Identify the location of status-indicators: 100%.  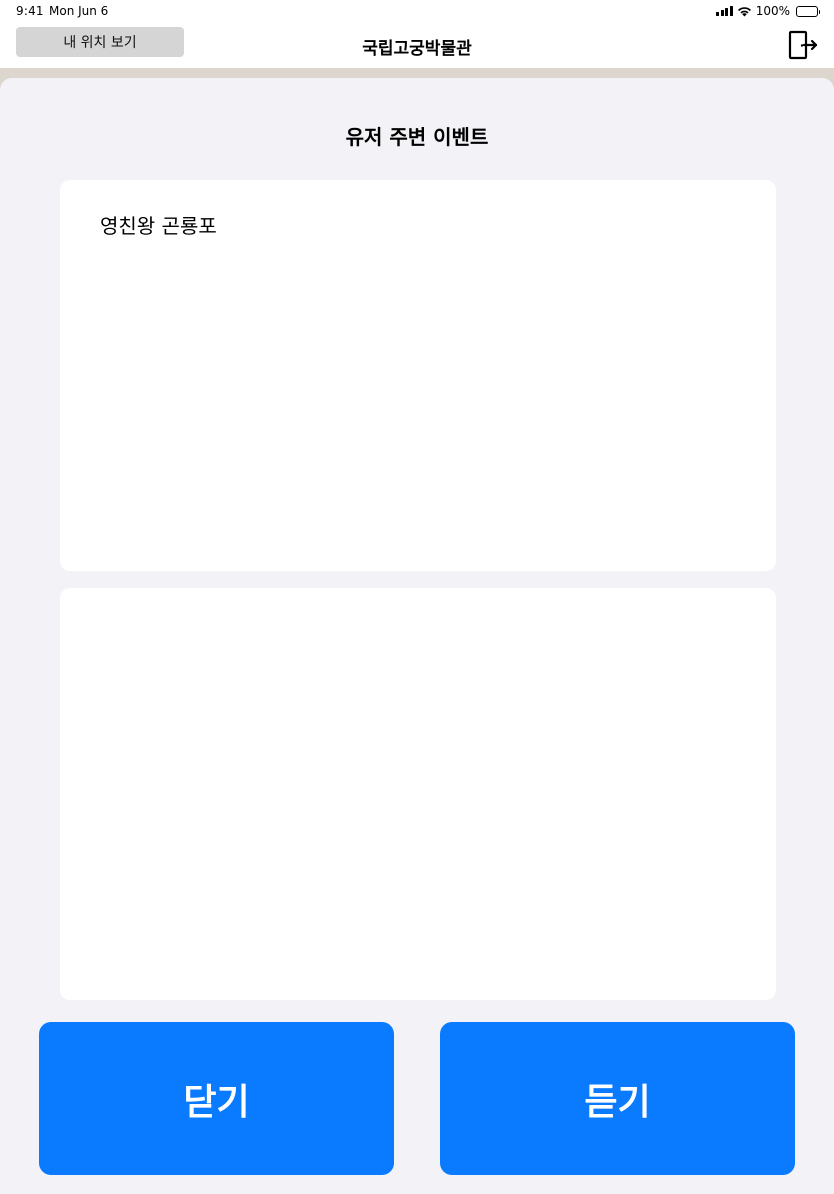
(768, 11).